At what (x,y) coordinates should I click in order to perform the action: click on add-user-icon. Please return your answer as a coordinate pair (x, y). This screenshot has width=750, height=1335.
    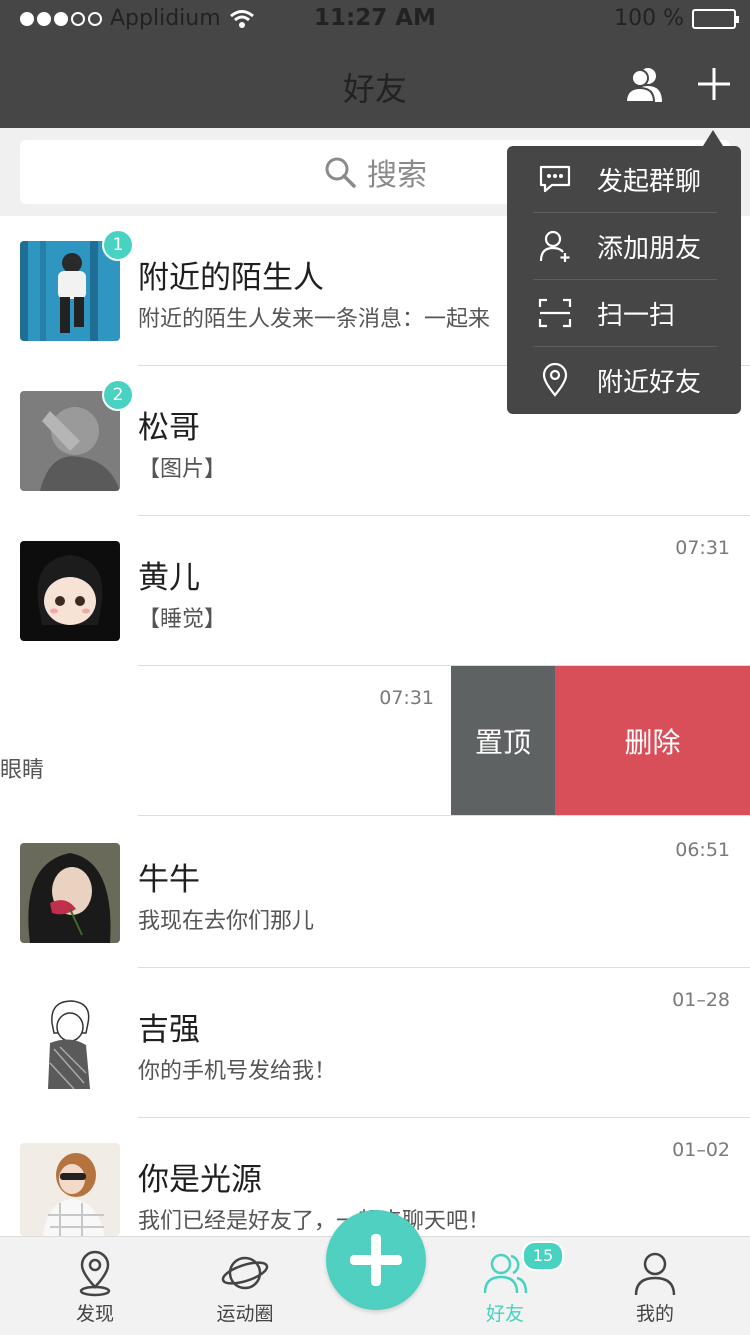
    Looking at the image, I should click on (555, 246).